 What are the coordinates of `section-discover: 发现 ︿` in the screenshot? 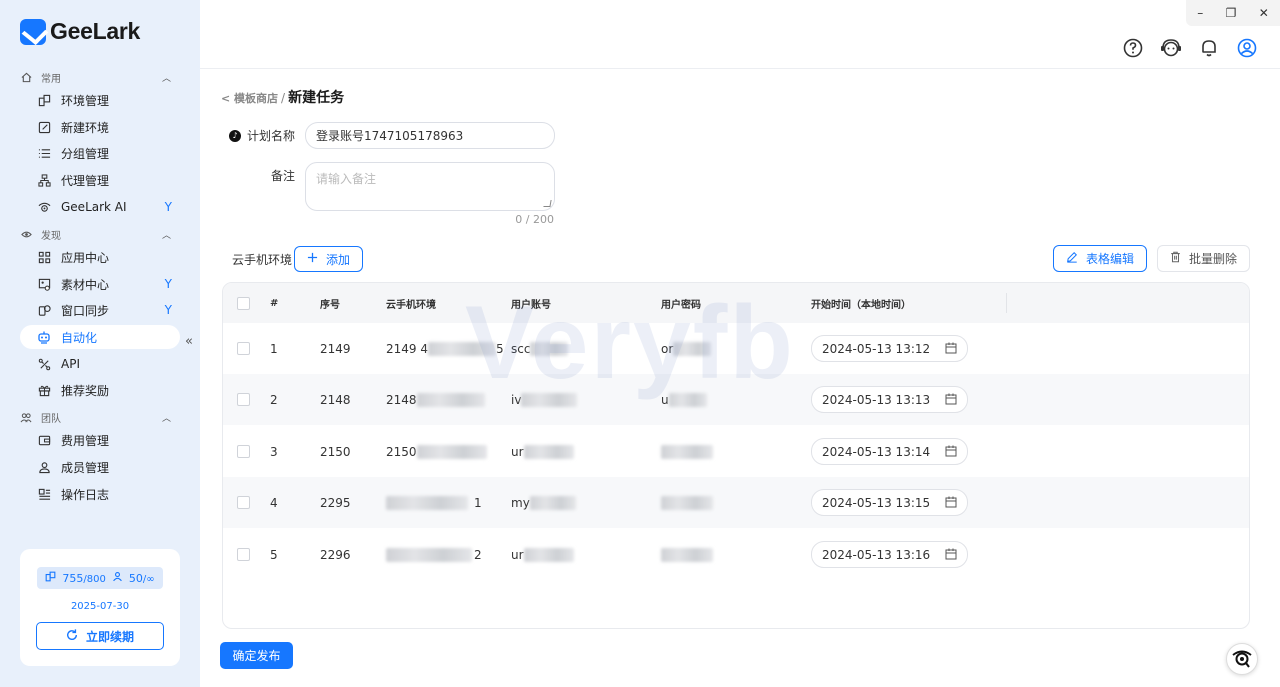 It's located at (97, 234).